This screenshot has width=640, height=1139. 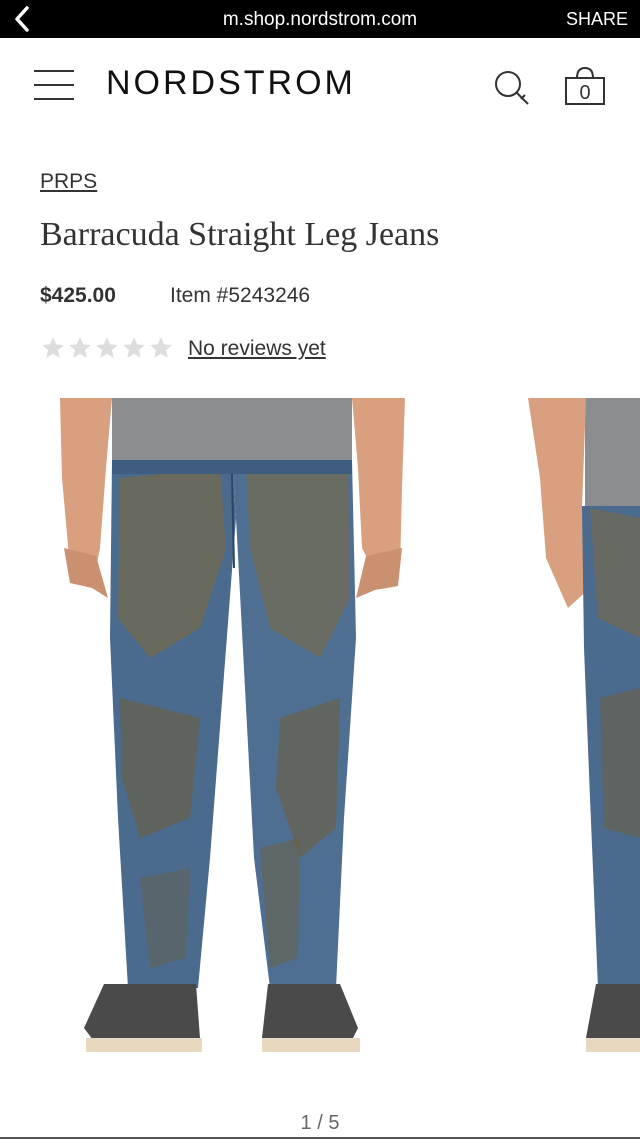 What do you see at coordinates (231, 83) in the screenshot?
I see `nordstrom-logo: NORDSTROM` at bounding box center [231, 83].